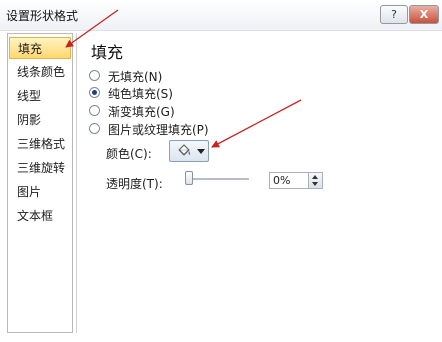 The image size is (442, 342). Describe the element at coordinates (424, 14) in the screenshot. I see `close-button: X` at that location.